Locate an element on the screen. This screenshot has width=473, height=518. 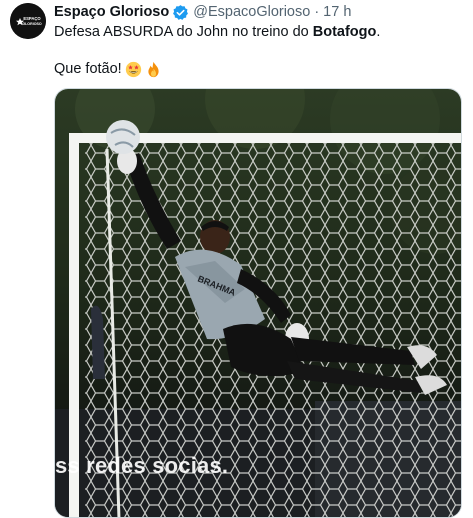
timestamp: 17 h is located at coordinates (337, 12).